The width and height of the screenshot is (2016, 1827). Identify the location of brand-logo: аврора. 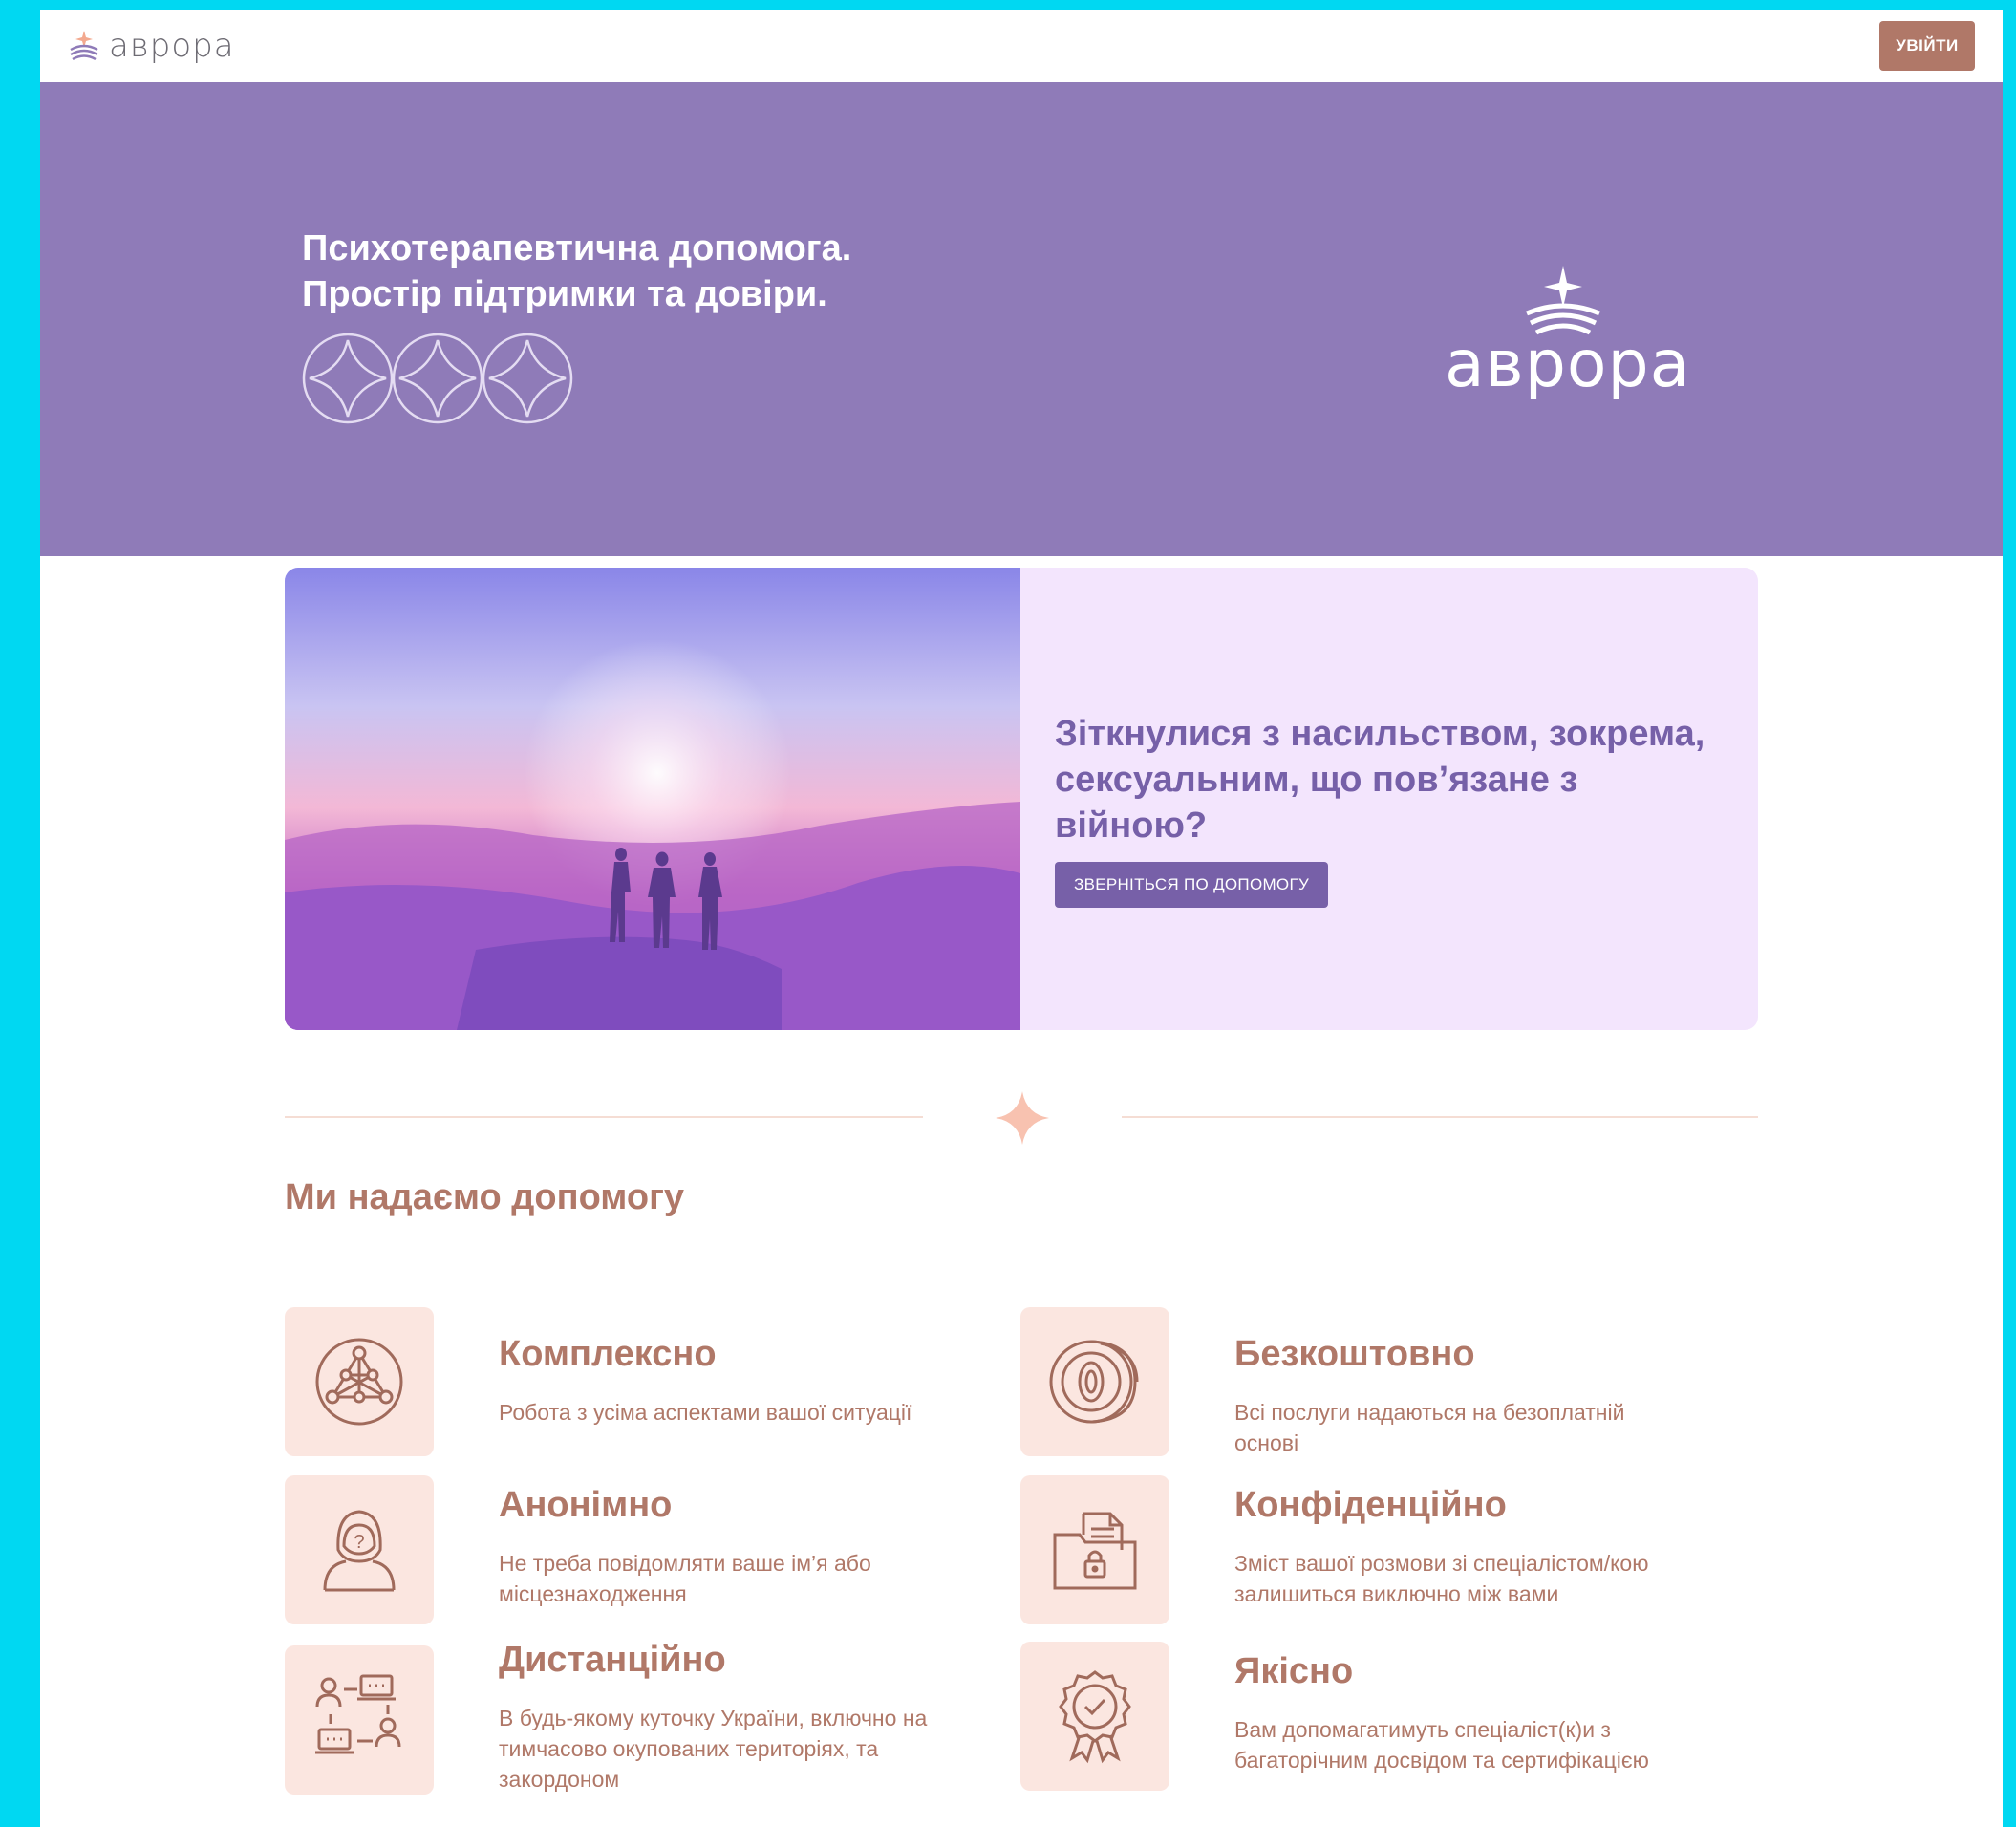
(151, 46).